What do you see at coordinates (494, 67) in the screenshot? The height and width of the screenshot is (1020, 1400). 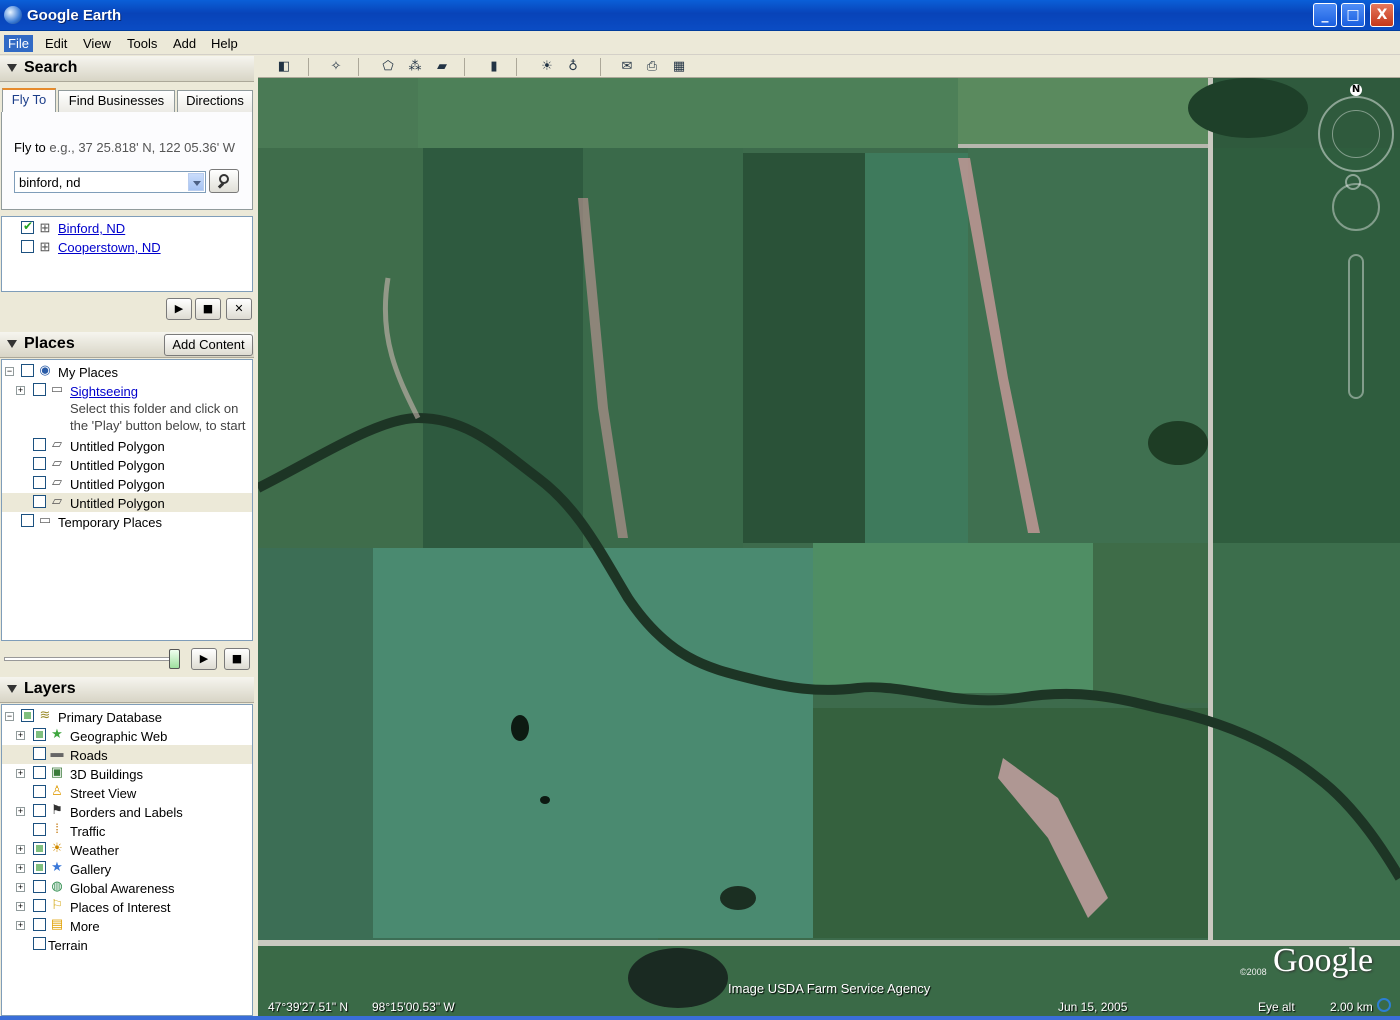 I see `ruler-icon: ▮` at bounding box center [494, 67].